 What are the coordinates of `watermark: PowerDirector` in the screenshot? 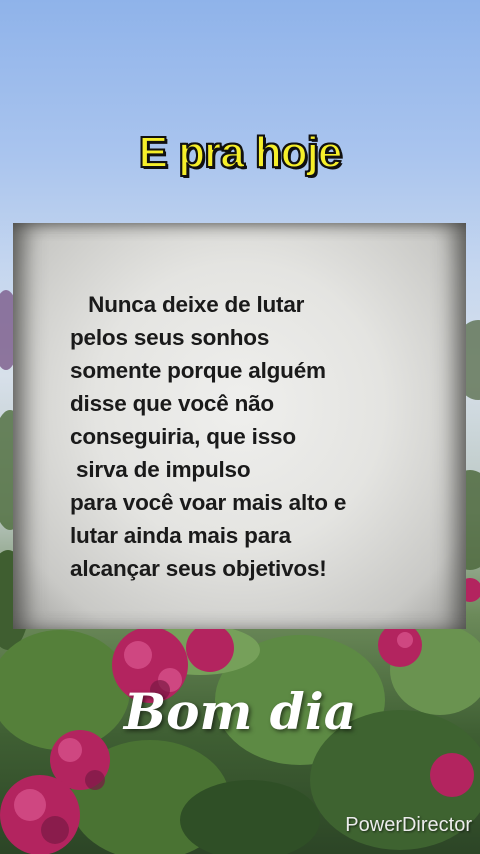 It's located at (408, 825).